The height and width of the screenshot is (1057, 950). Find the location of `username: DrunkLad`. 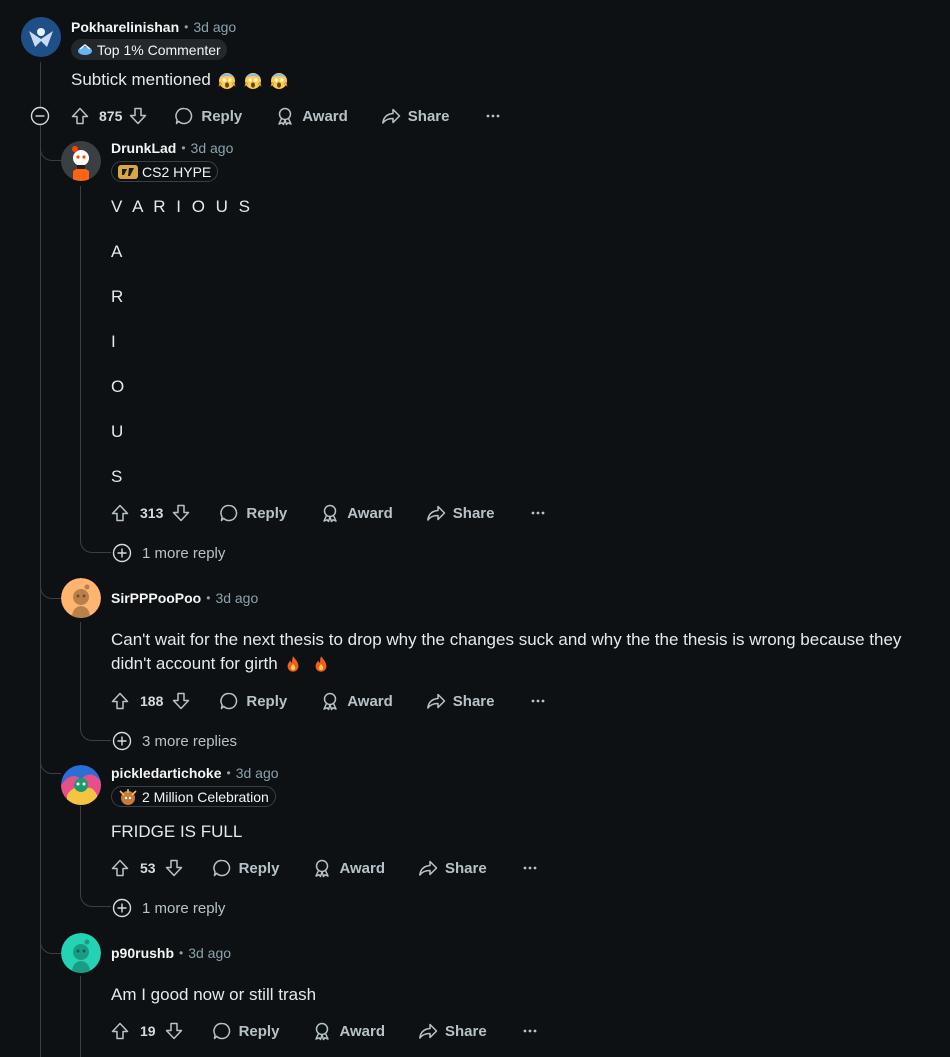

username: DrunkLad is located at coordinates (143, 148).